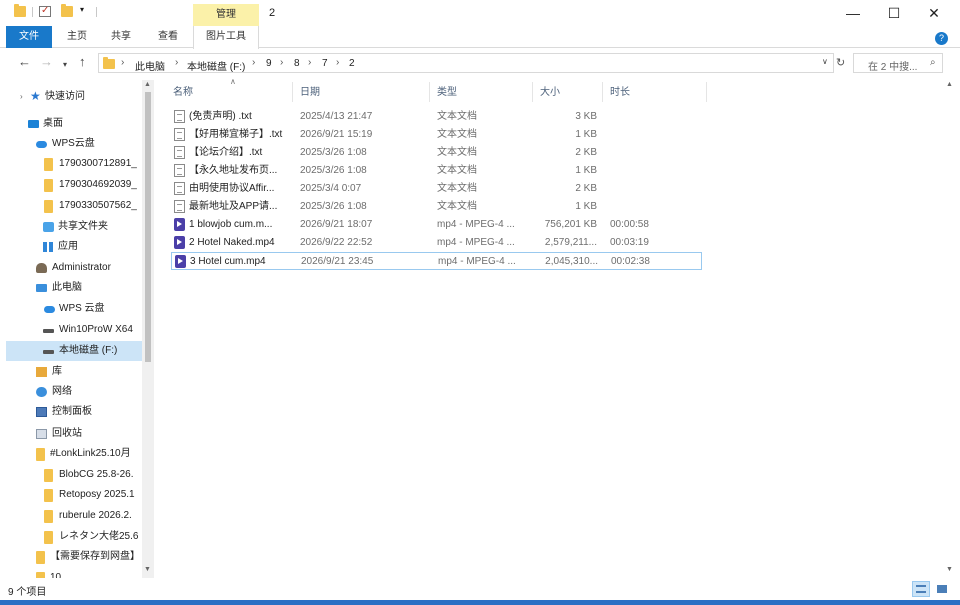  Describe the element at coordinates (825, 61) in the screenshot. I see `address-dropdown-icon: ∨` at that location.